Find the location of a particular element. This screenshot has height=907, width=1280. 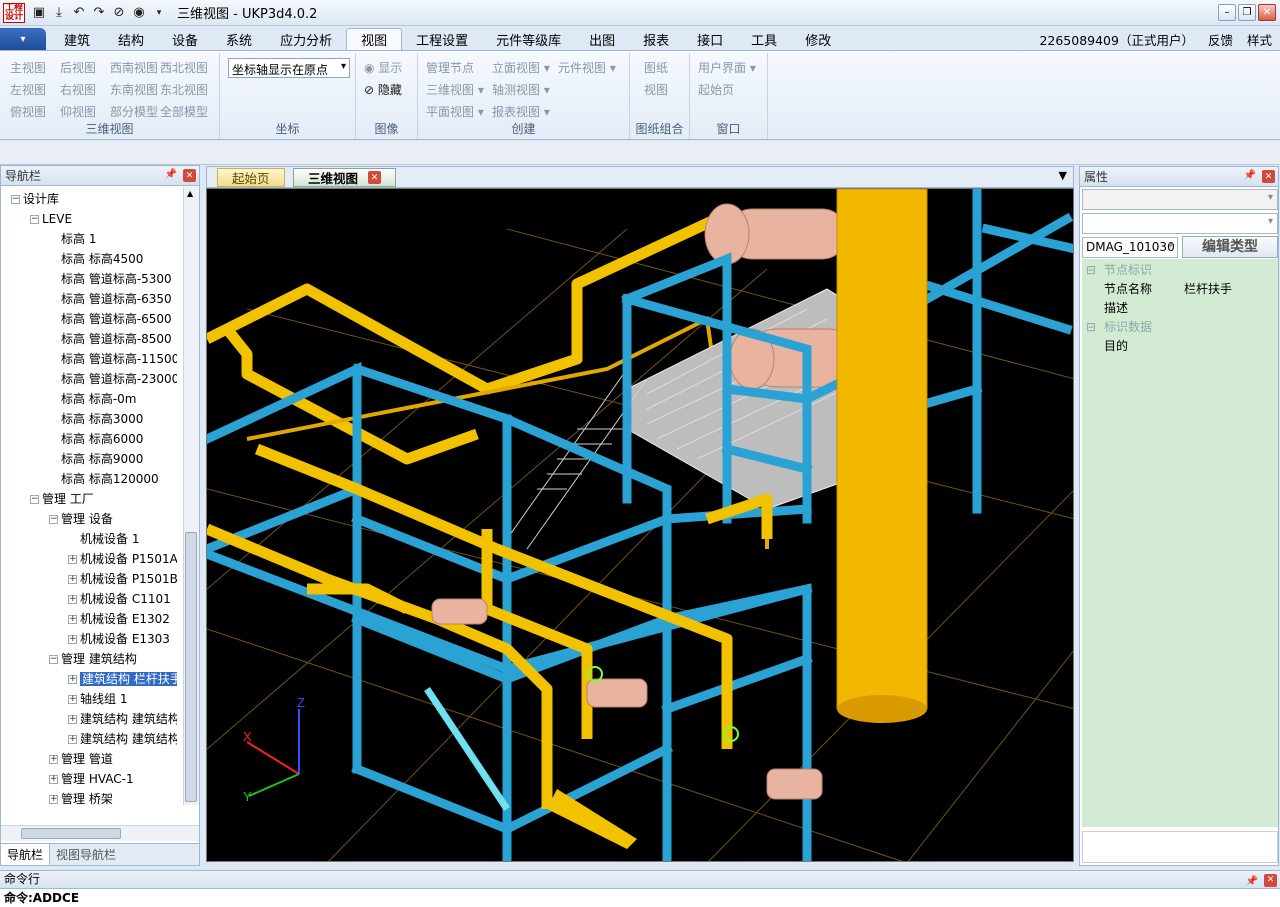

tab-nav: 导航栏 is located at coordinates (26, 854).